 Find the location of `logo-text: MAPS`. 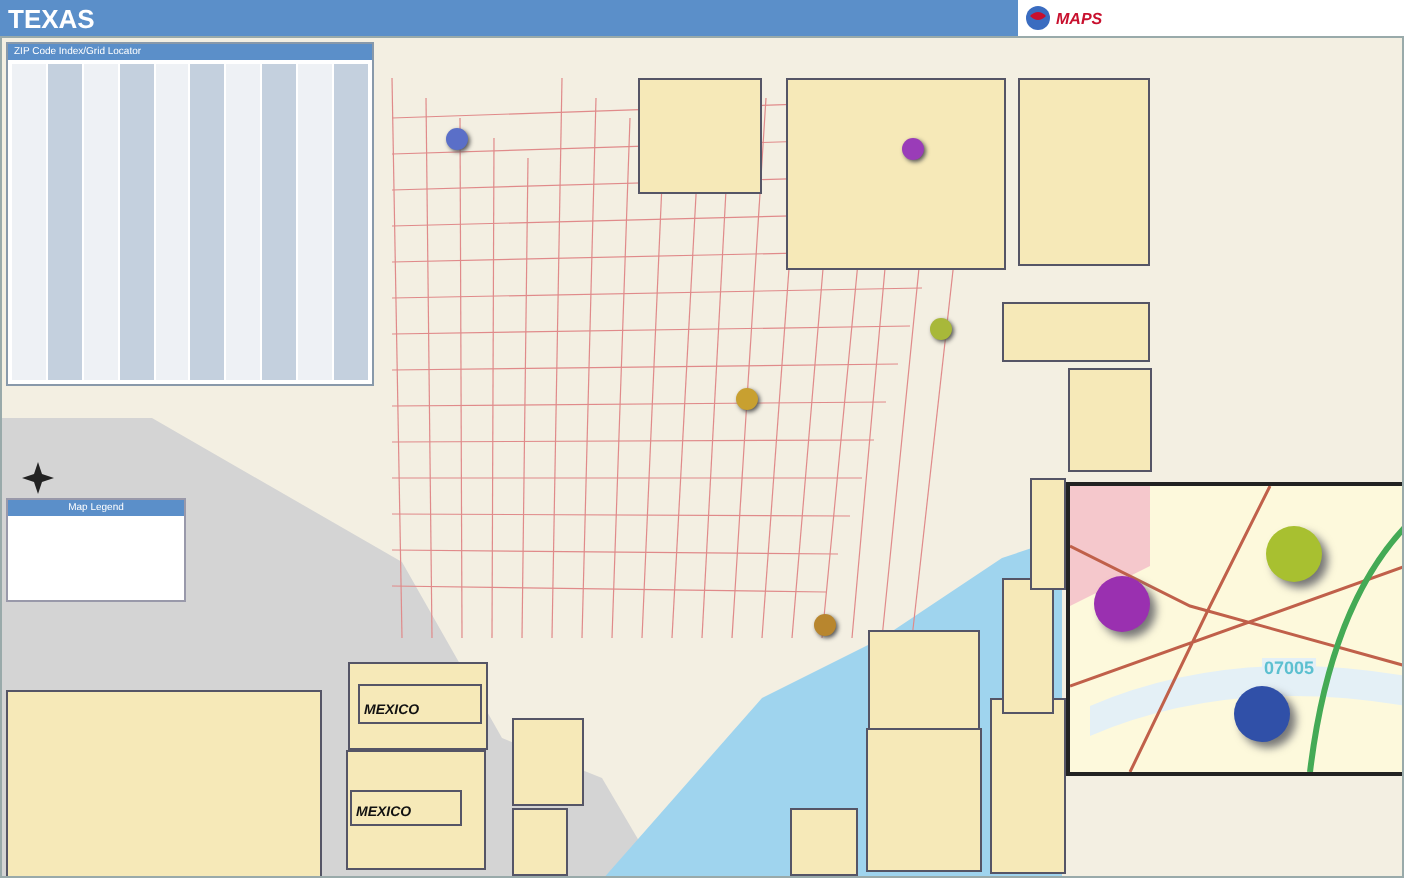

logo-text: MAPS is located at coordinates (1079, 18).